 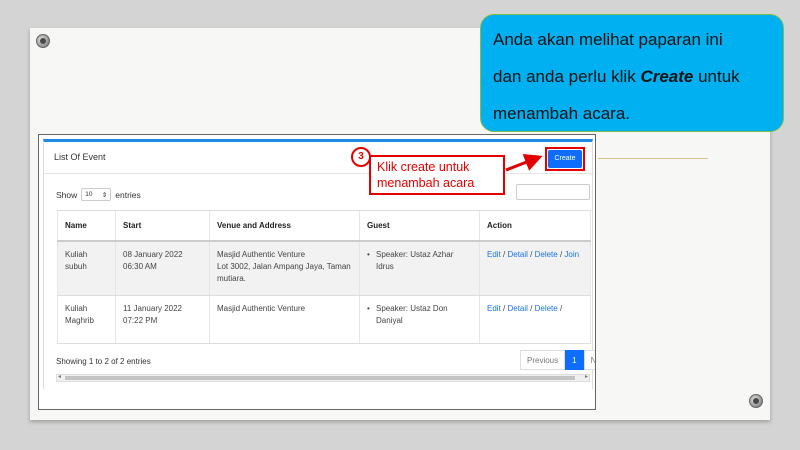 I want to click on callout-line-2-pre: dan anda perlu klik, so click(x=567, y=76).